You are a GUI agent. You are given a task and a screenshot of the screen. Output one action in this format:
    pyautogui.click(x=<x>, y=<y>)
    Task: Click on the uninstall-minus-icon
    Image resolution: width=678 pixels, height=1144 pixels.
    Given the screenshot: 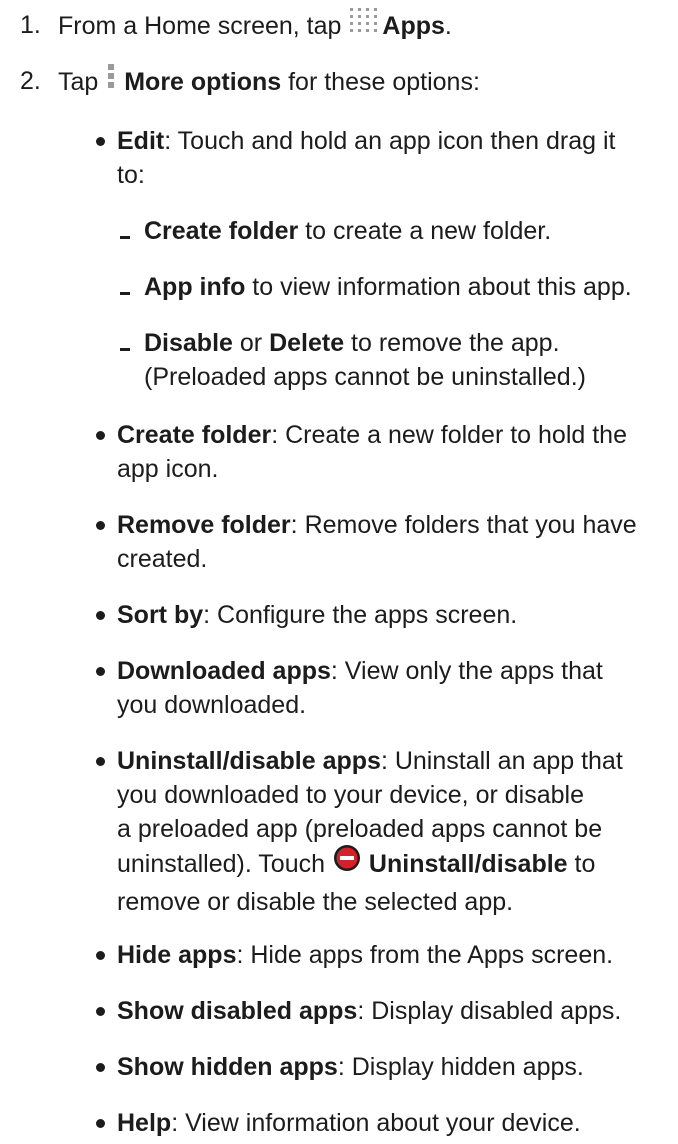 What is the action you would take?
    pyautogui.click(x=347, y=862)
    